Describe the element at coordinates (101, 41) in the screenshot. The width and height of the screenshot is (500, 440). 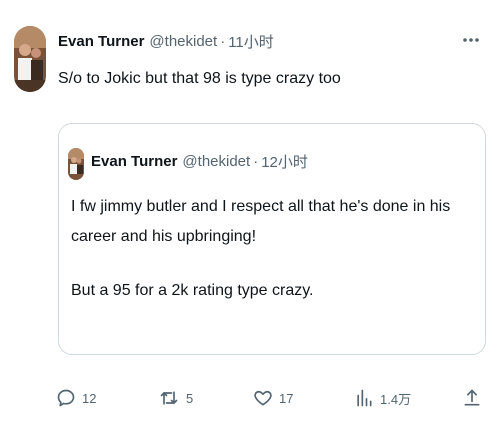
I see `author-name: Evan Turner` at that location.